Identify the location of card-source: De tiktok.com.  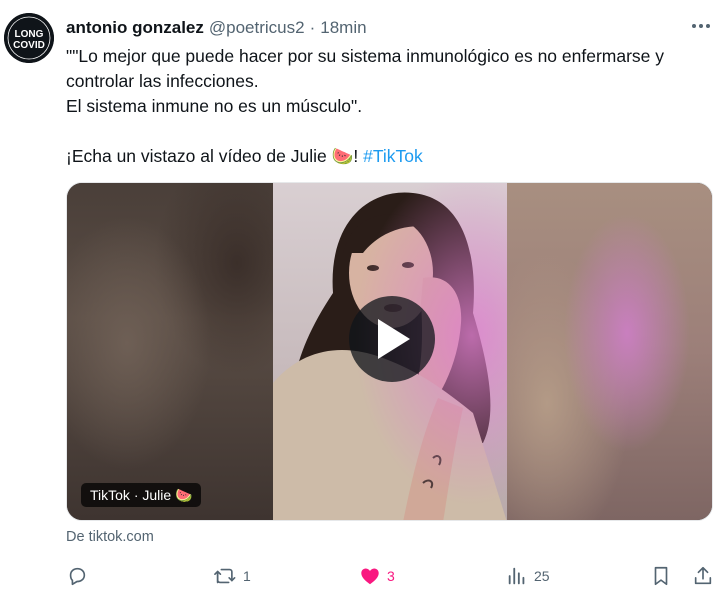
(110, 537).